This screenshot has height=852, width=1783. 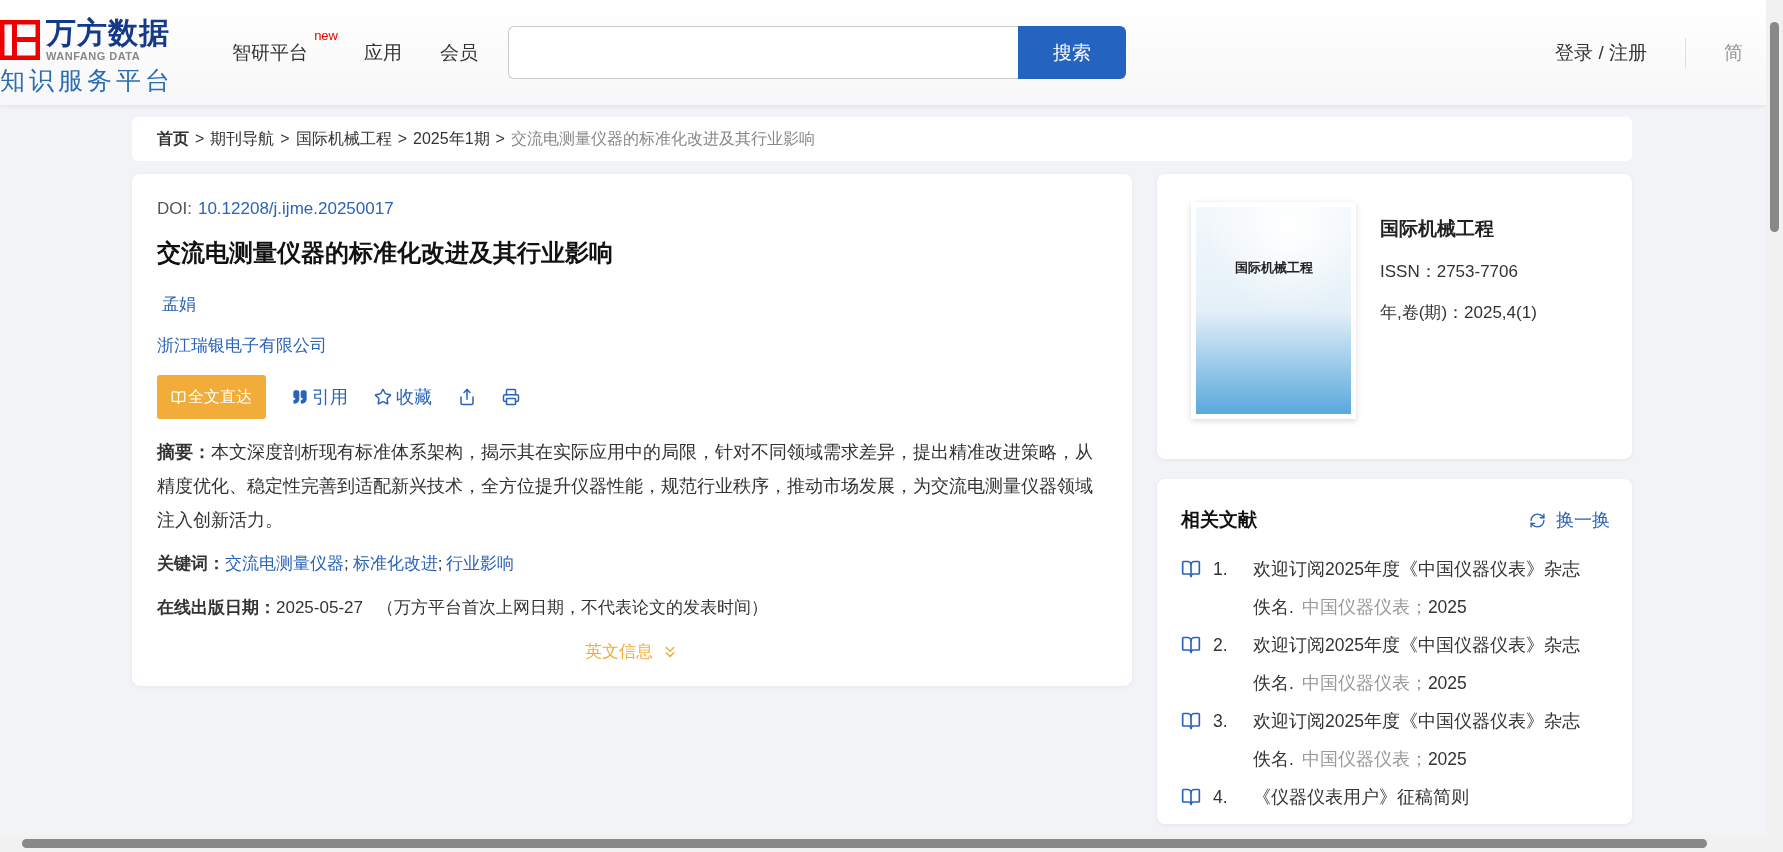 What do you see at coordinates (451, 139) in the screenshot?
I see `breadcrumb-link: 2025年1期` at bounding box center [451, 139].